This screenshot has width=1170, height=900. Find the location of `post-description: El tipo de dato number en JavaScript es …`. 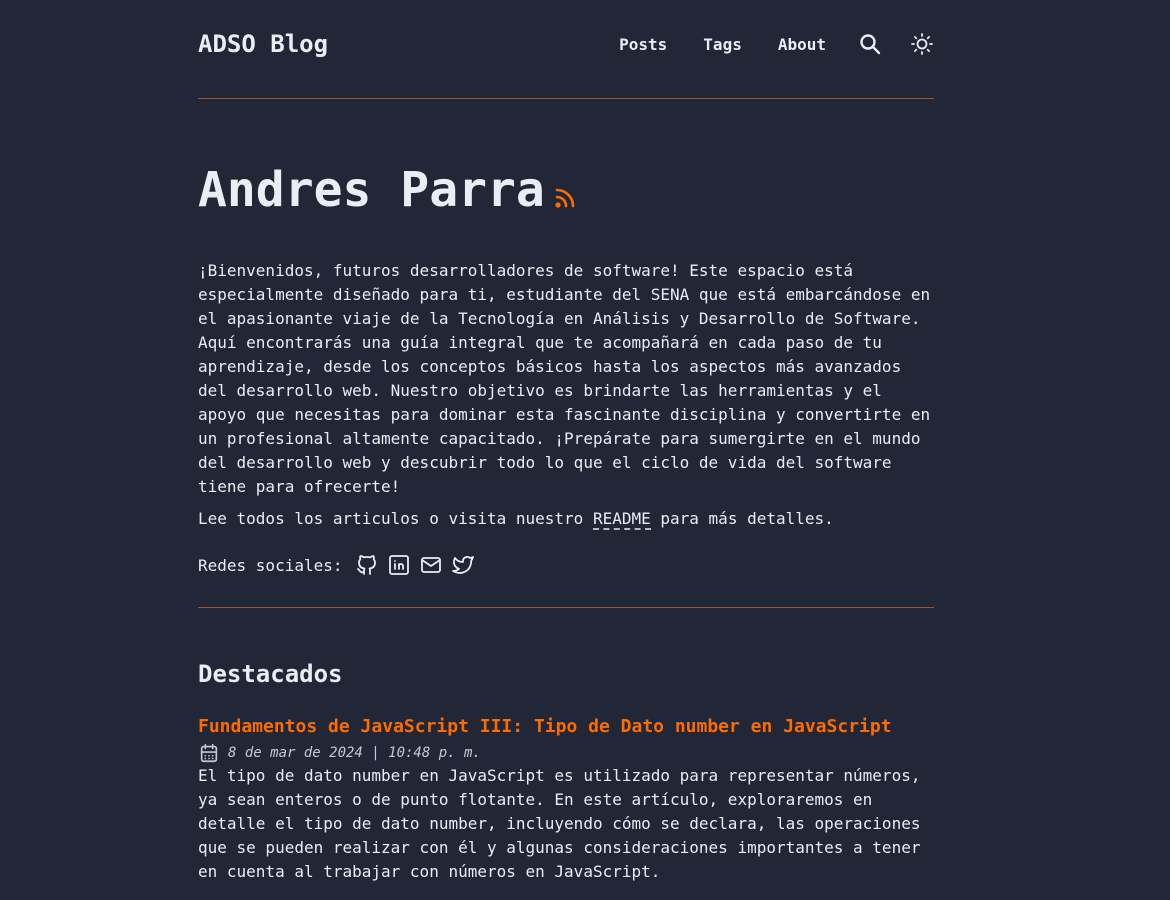

post-description: El tipo de dato number en JavaScript es … is located at coordinates (559, 823).